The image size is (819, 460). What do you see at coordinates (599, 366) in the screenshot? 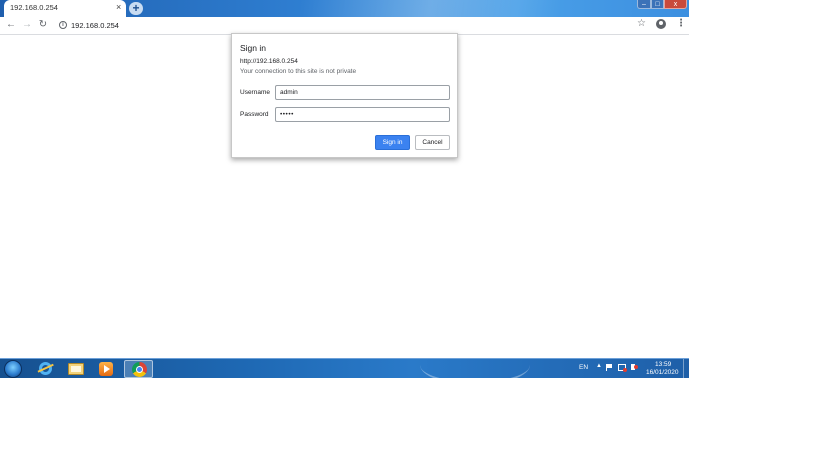
I see `show-hidden-icons-icon: ▲` at bounding box center [599, 366].